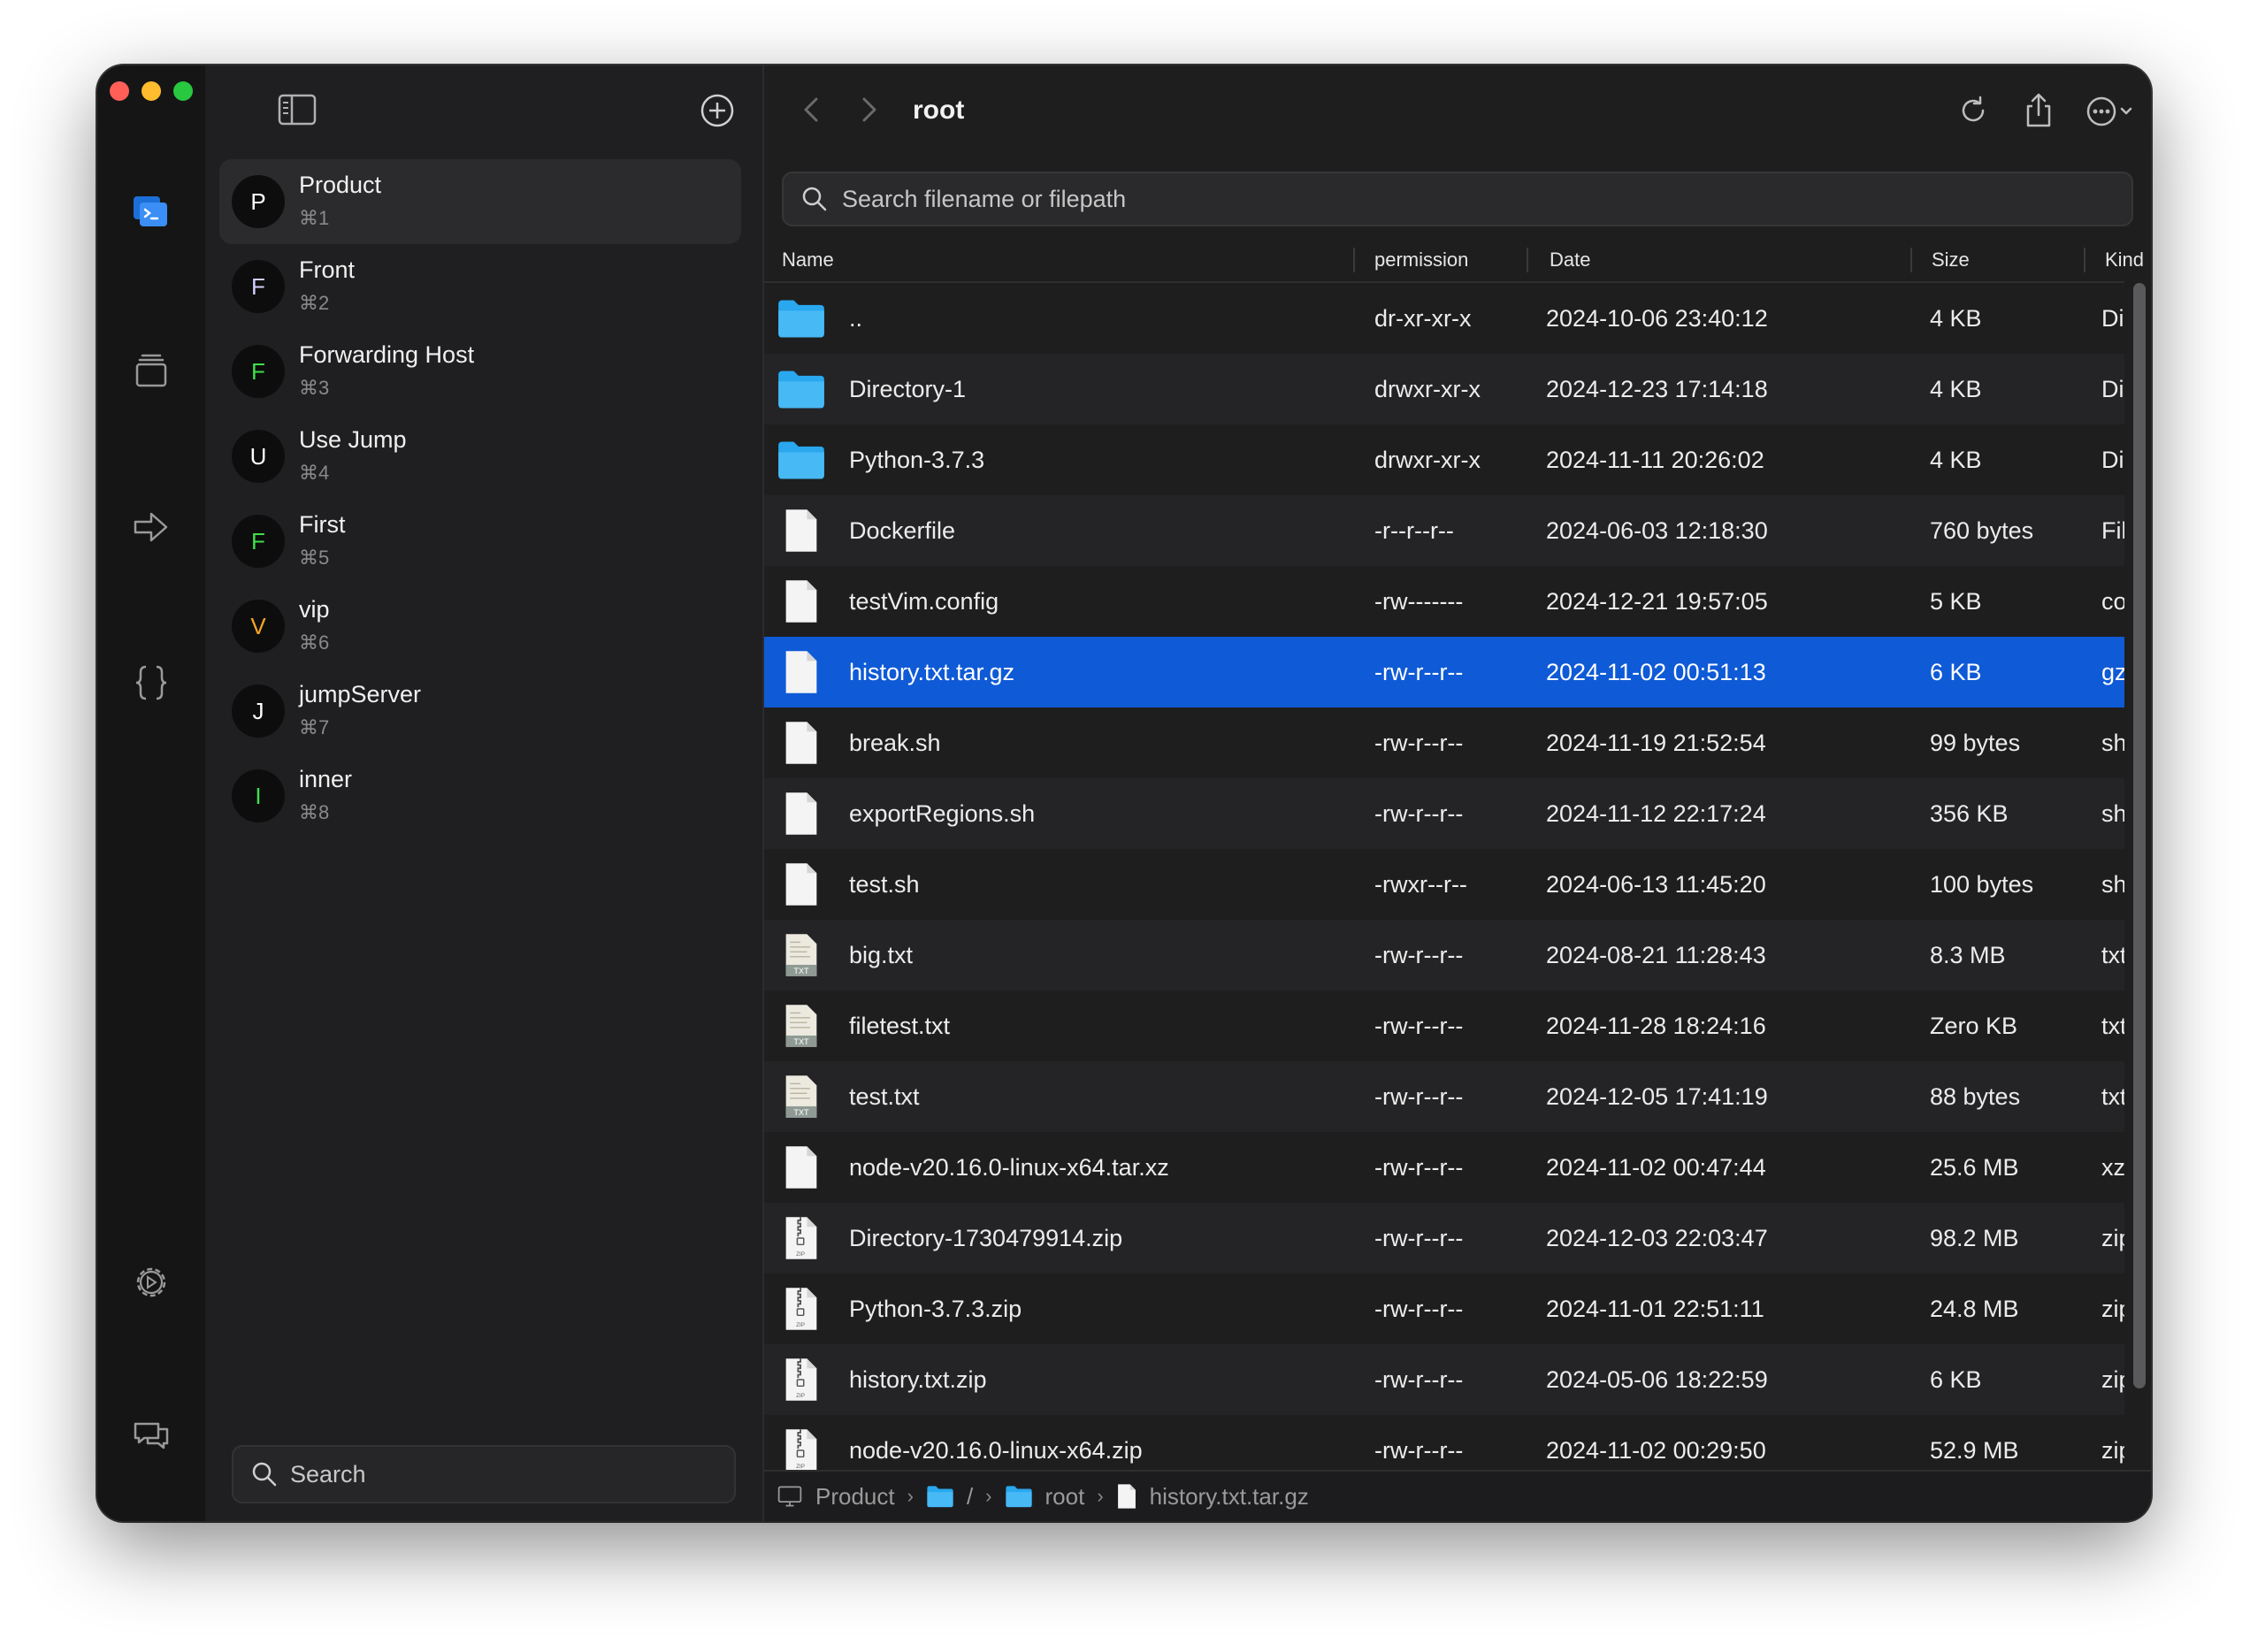 This screenshot has height=1652, width=2250. Describe the element at coordinates (387, 355) in the screenshot. I see `host-name: Forwarding Host` at that location.